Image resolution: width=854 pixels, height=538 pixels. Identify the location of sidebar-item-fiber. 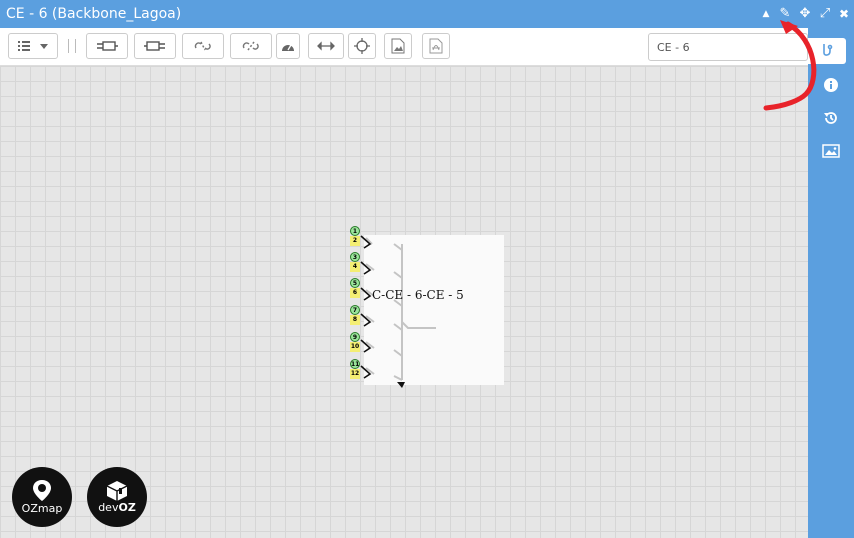
(827, 51).